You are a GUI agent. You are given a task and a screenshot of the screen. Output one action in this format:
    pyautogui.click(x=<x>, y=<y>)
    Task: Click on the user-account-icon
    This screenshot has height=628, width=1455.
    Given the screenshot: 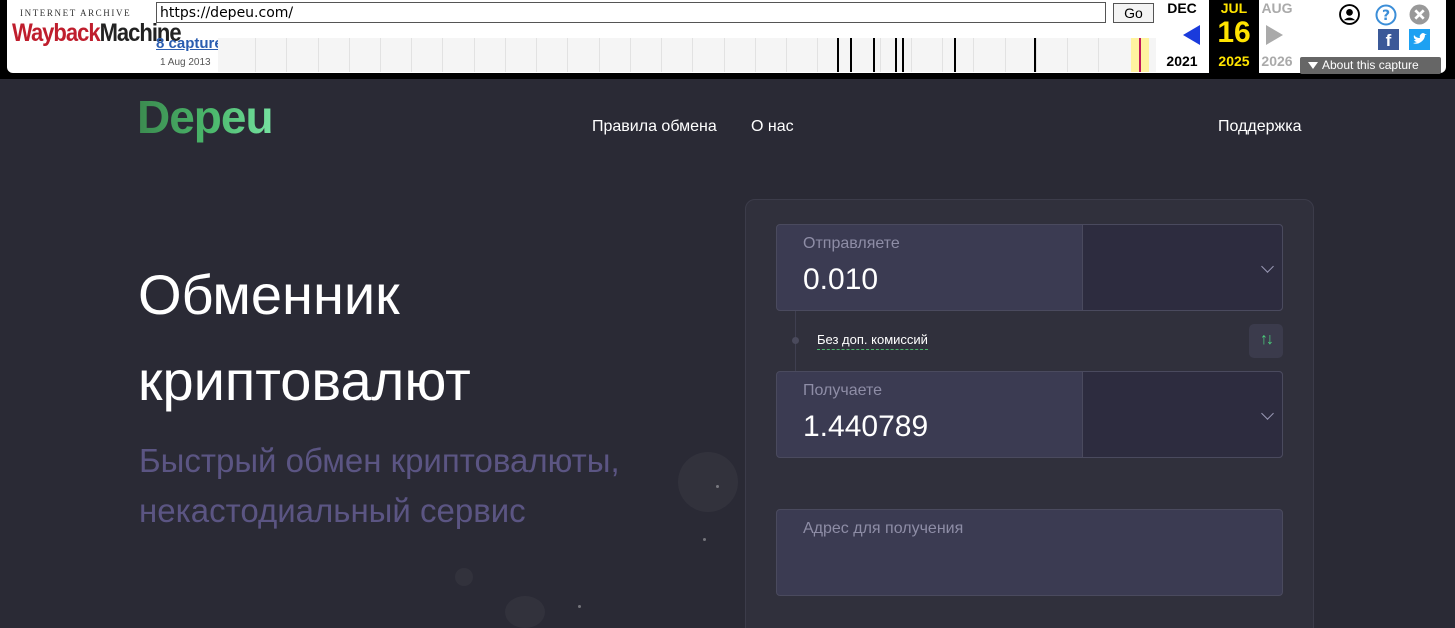 What is the action you would take?
    pyautogui.click(x=1349, y=14)
    